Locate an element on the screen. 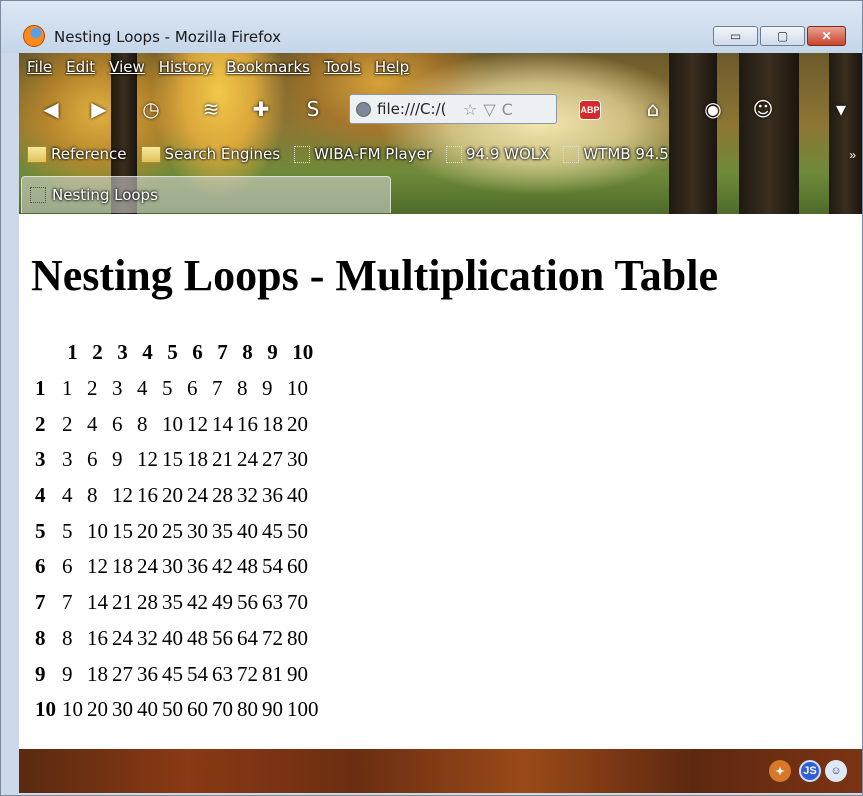 The image size is (863, 796). eye-icon: ◉ is located at coordinates (713, 109).